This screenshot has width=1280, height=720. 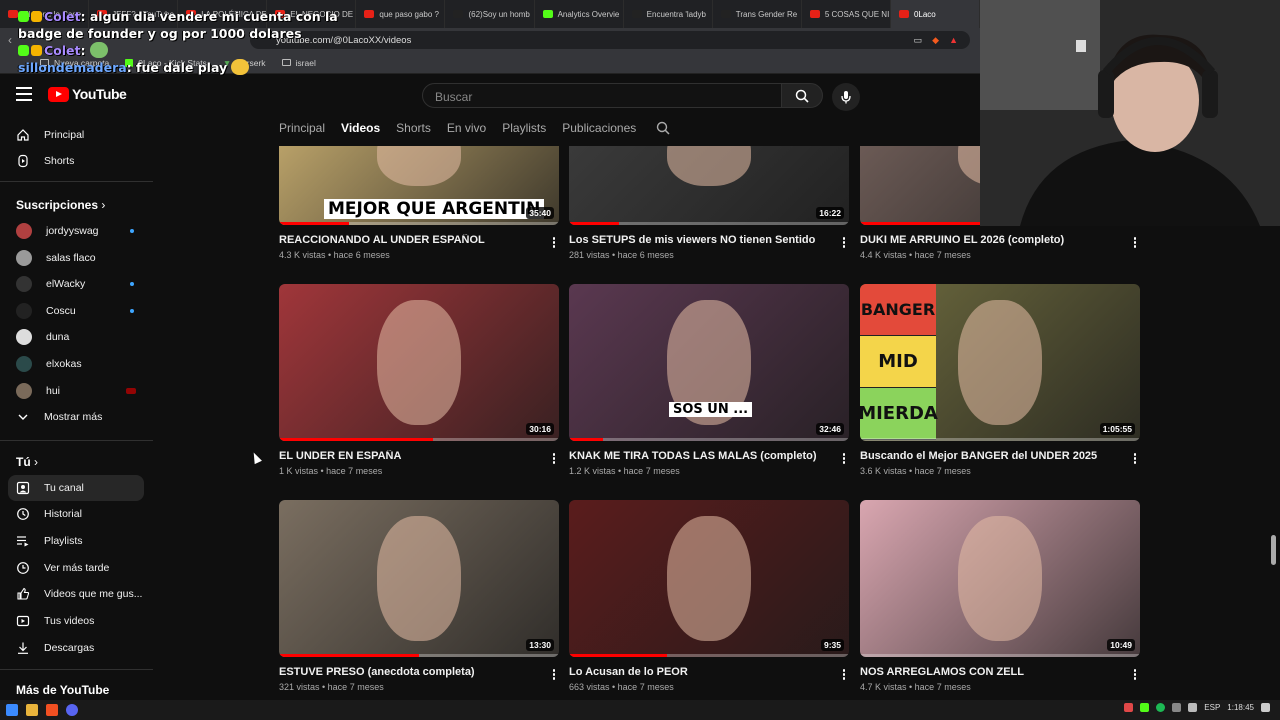 I want to click on language-indicator: ESP, so click(x=1212, y=707).